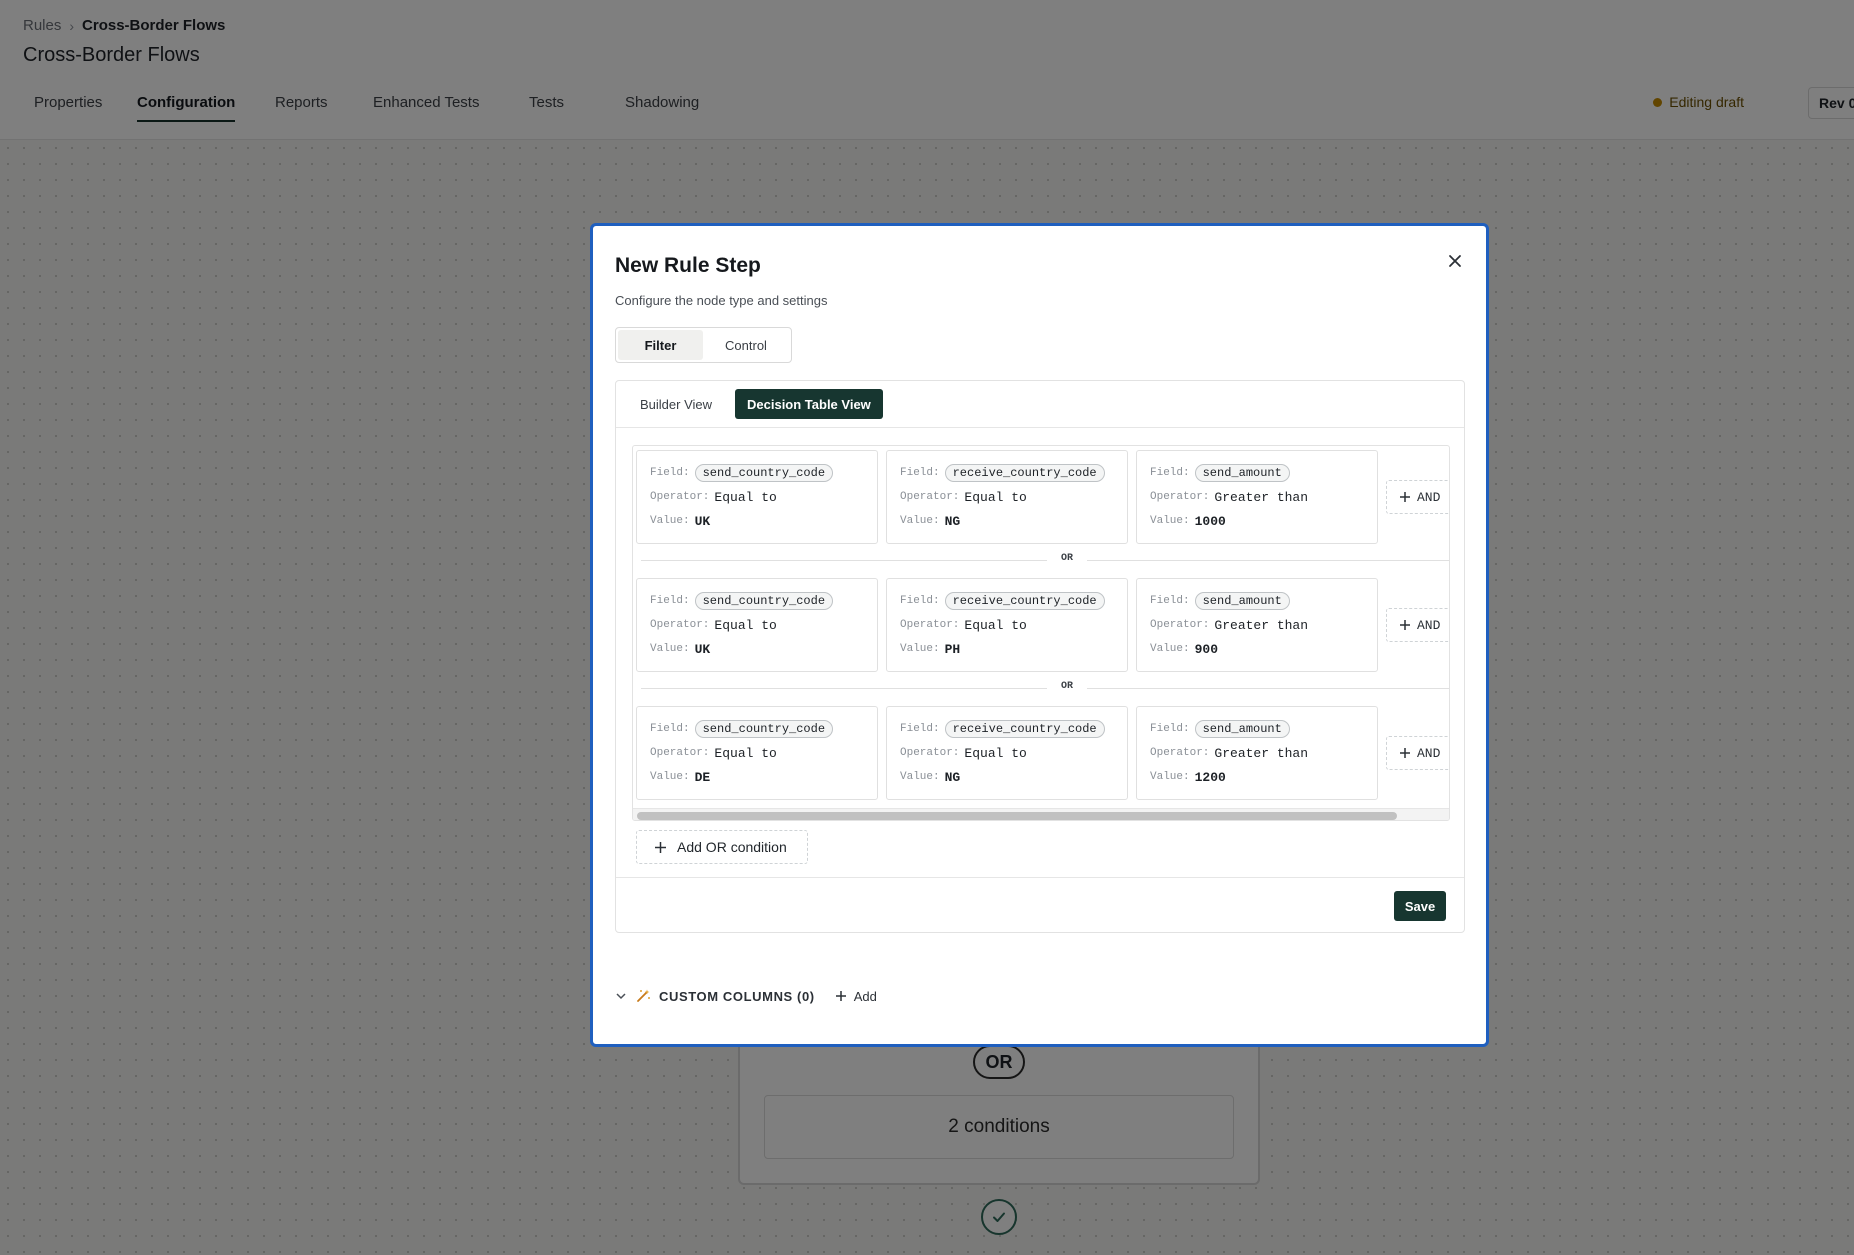 This screenshot has width=1854, height=1255. What do you see at coordinates (1210, 777) in the screenshot?
I see `condition-value: 1200` at bounding box center [1210, 777].